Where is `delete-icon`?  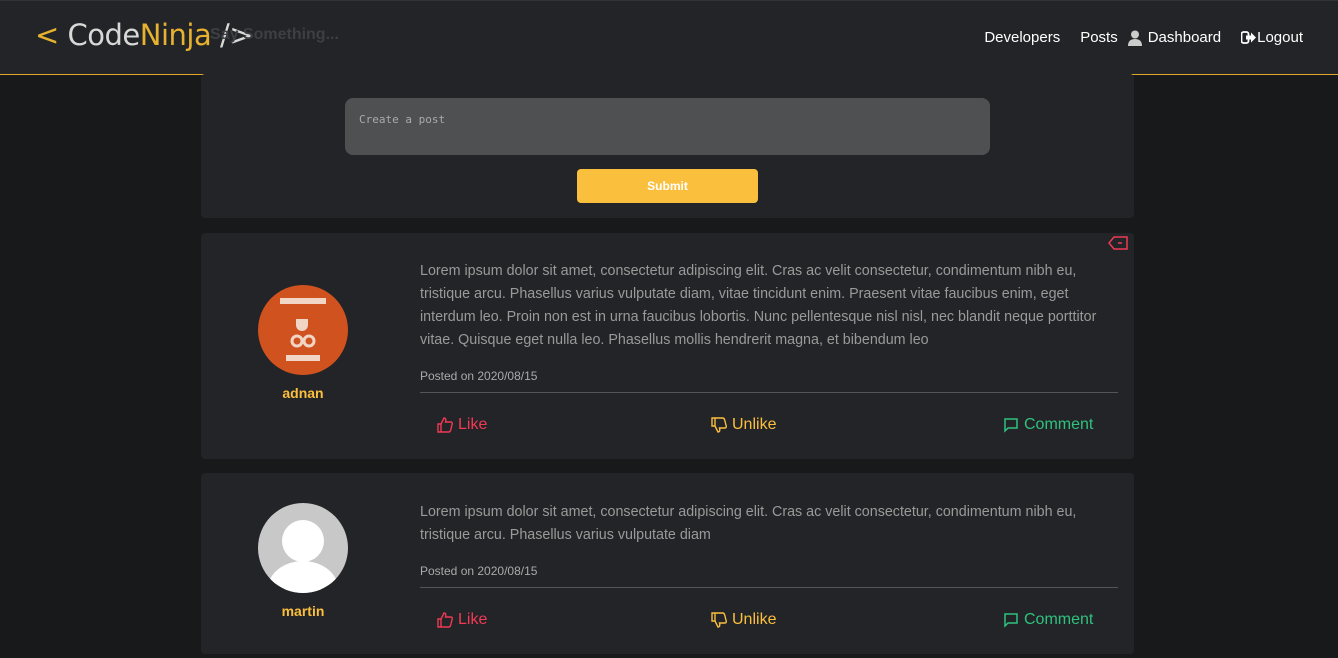
delete-icon is located at coordinates (1118, 243).